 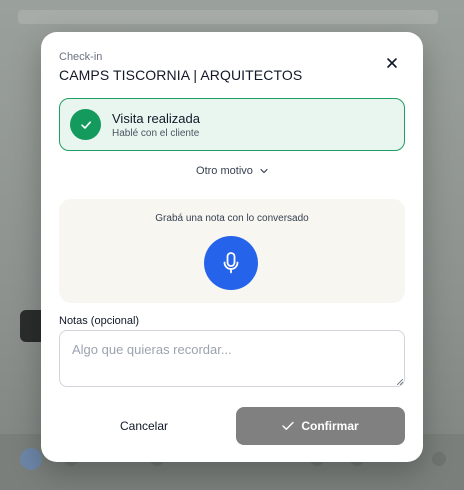 I want to click on status-check-badge, so click(x=85, y=124).